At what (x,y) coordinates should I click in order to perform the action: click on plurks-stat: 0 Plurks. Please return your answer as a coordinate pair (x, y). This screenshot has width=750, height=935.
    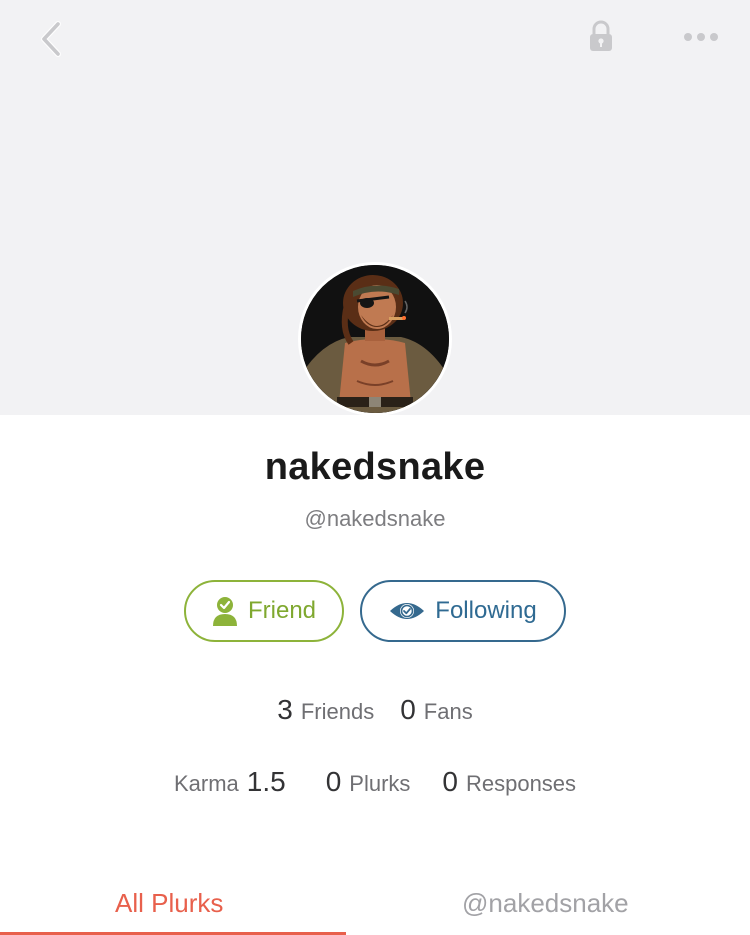
    Looking at the image, I should click on (368, 782).